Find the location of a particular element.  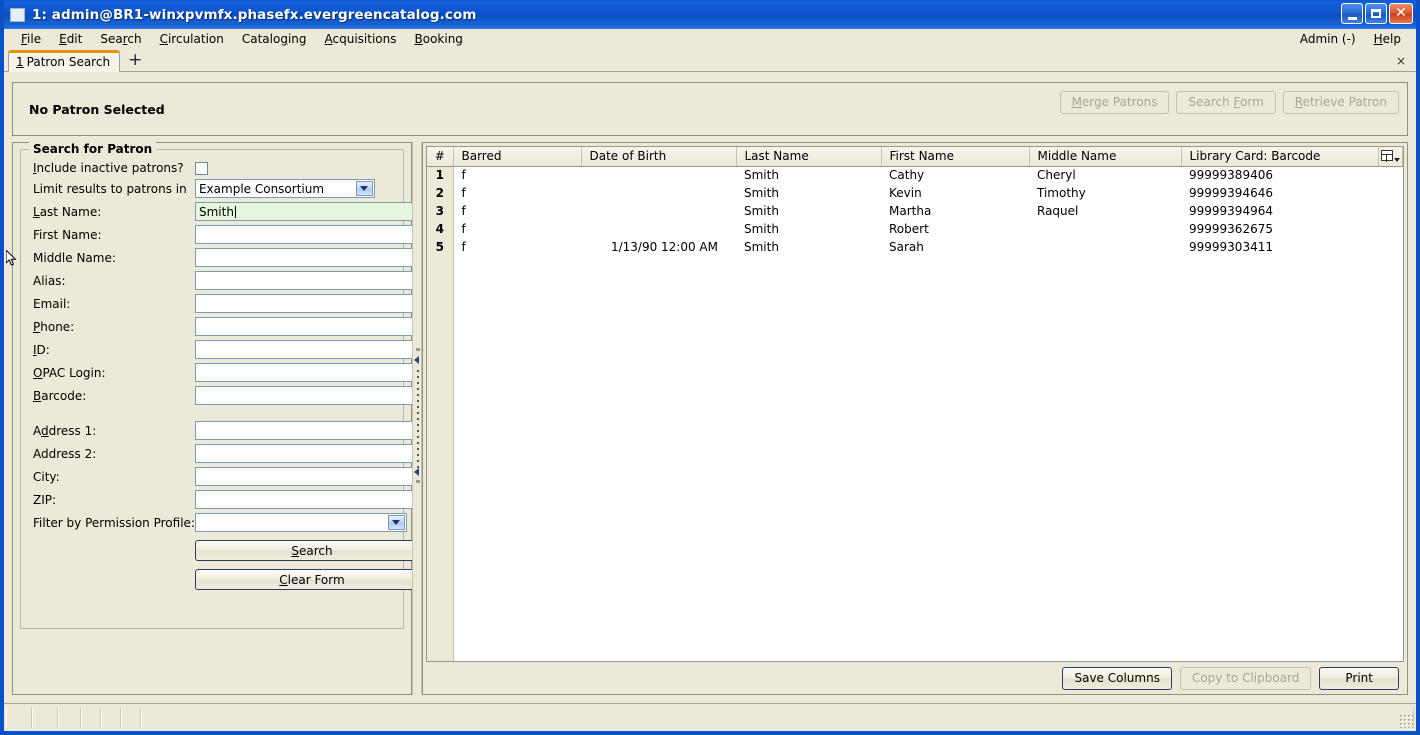

barcode-input is located at coordinates (312, 395).